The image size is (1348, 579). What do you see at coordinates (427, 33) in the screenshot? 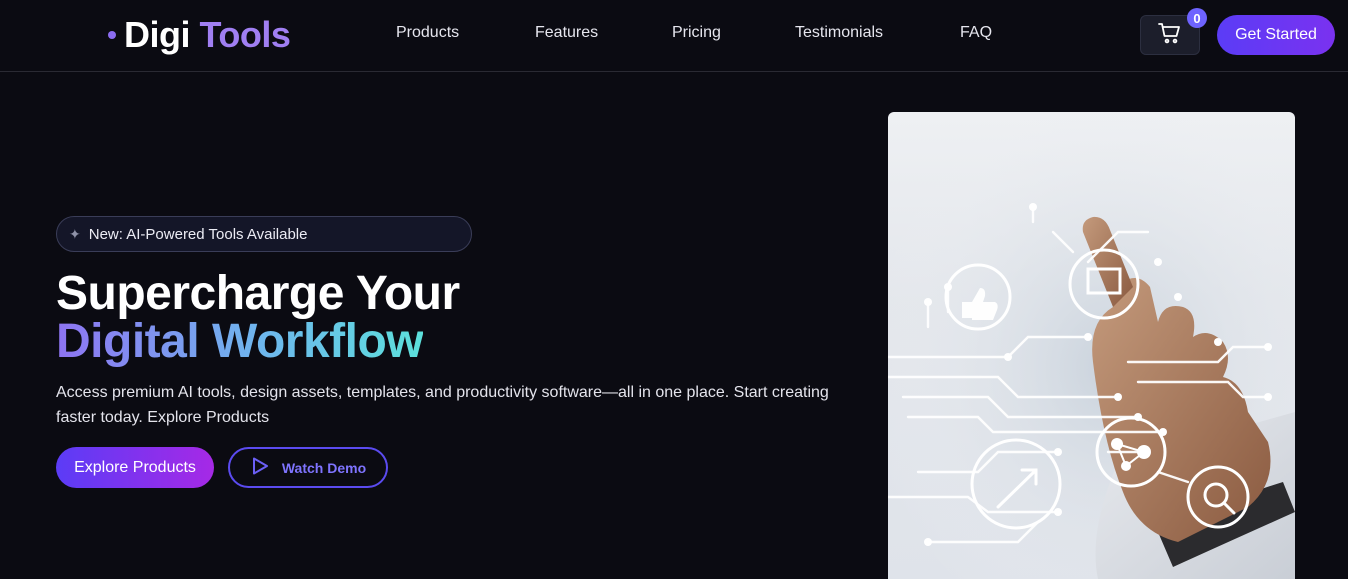
I see `nav-item-products: Products` at bounding box center [427, 33].